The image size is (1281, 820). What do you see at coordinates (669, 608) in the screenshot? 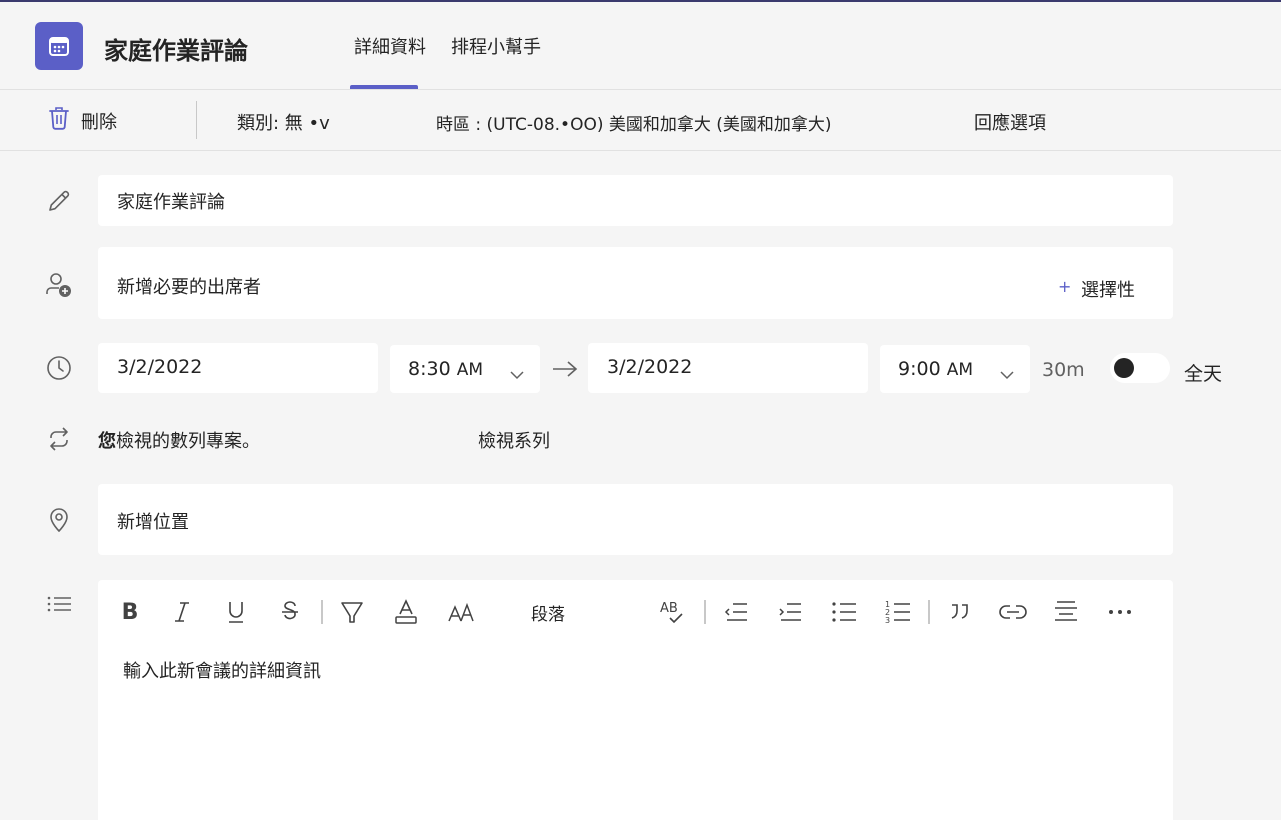
I see `svg-text: AB` at bounding box center [669, 608].